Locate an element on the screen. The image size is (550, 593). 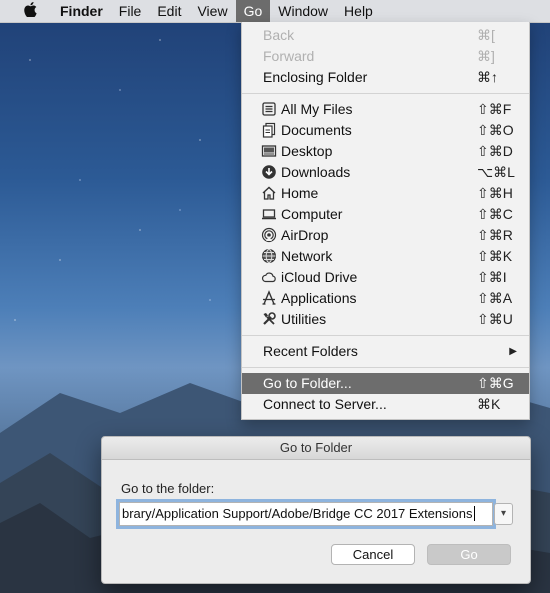
applications-icon is located at coordinates (269, 298).